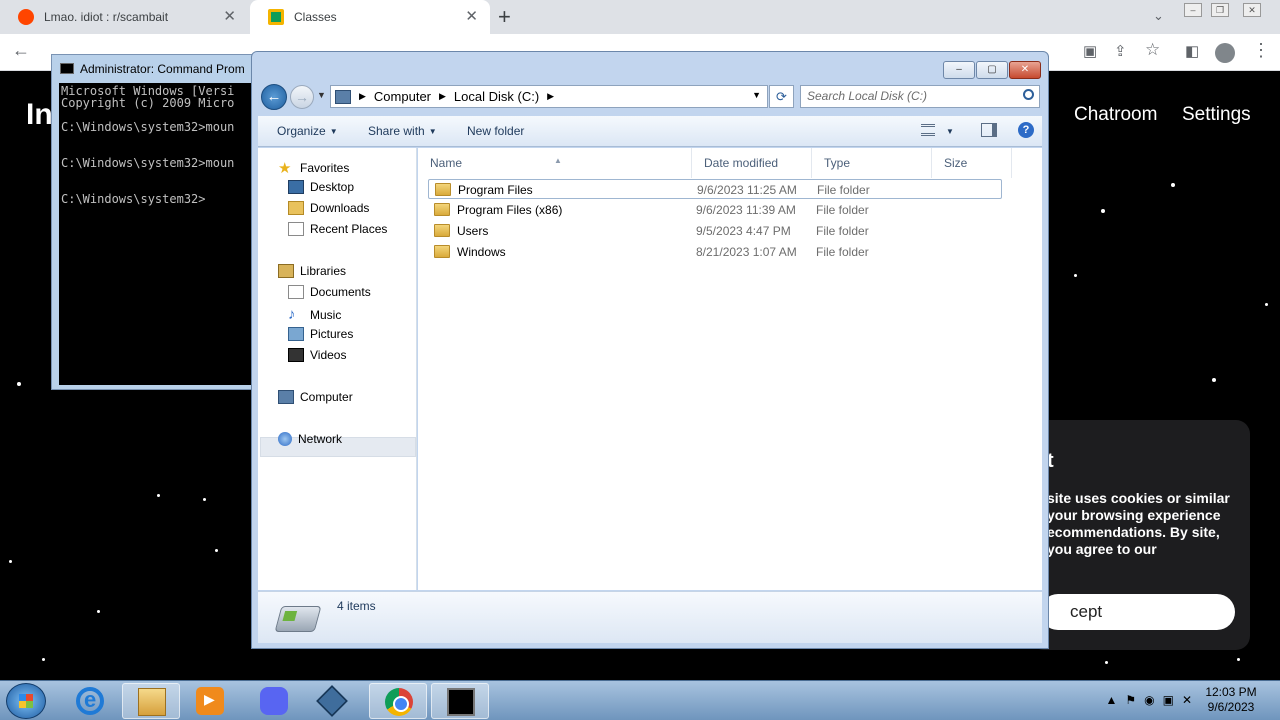  I want to click on nav-recent-places: Recent Places, so click(337, 229).